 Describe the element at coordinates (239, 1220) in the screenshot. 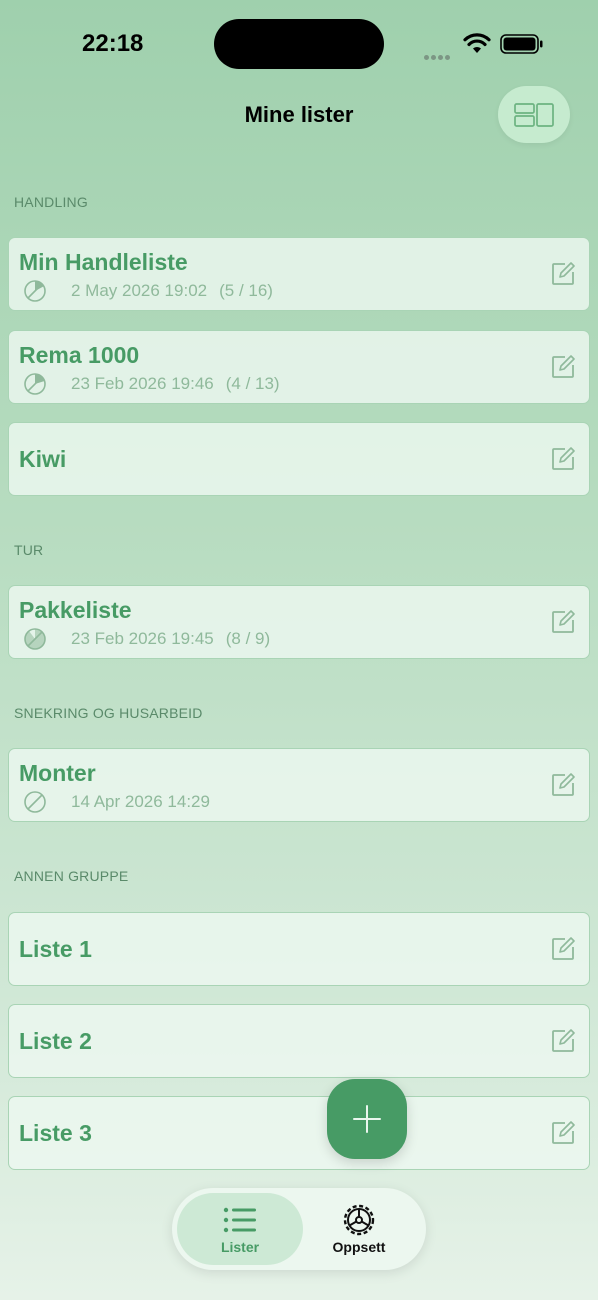

I see `list-icon` at that location.